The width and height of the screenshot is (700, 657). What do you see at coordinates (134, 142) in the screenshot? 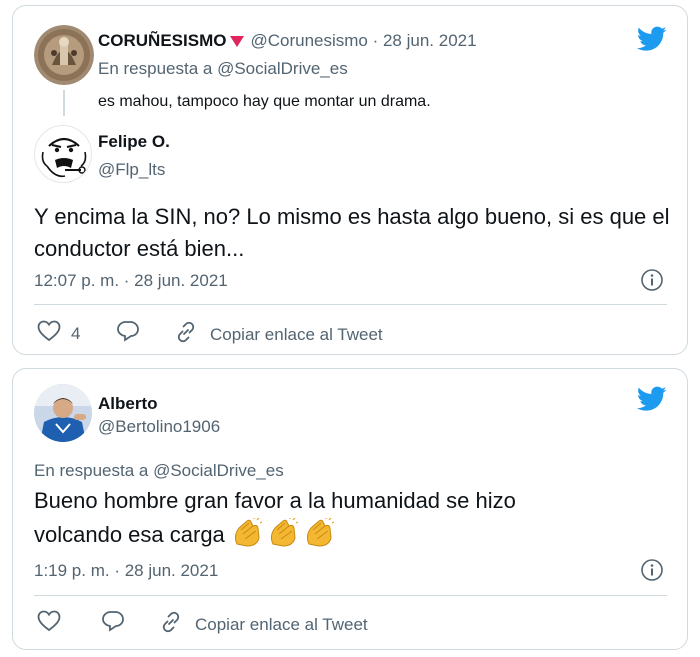
I see `author-name: Felipe O.` at bounding box center [134, 142].